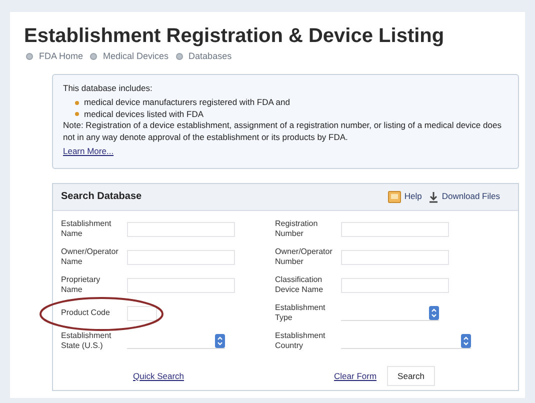  Describe the element at coordinates (355, 376) in the screenshot. I see `clear-form-link: Clear Form` at that location.